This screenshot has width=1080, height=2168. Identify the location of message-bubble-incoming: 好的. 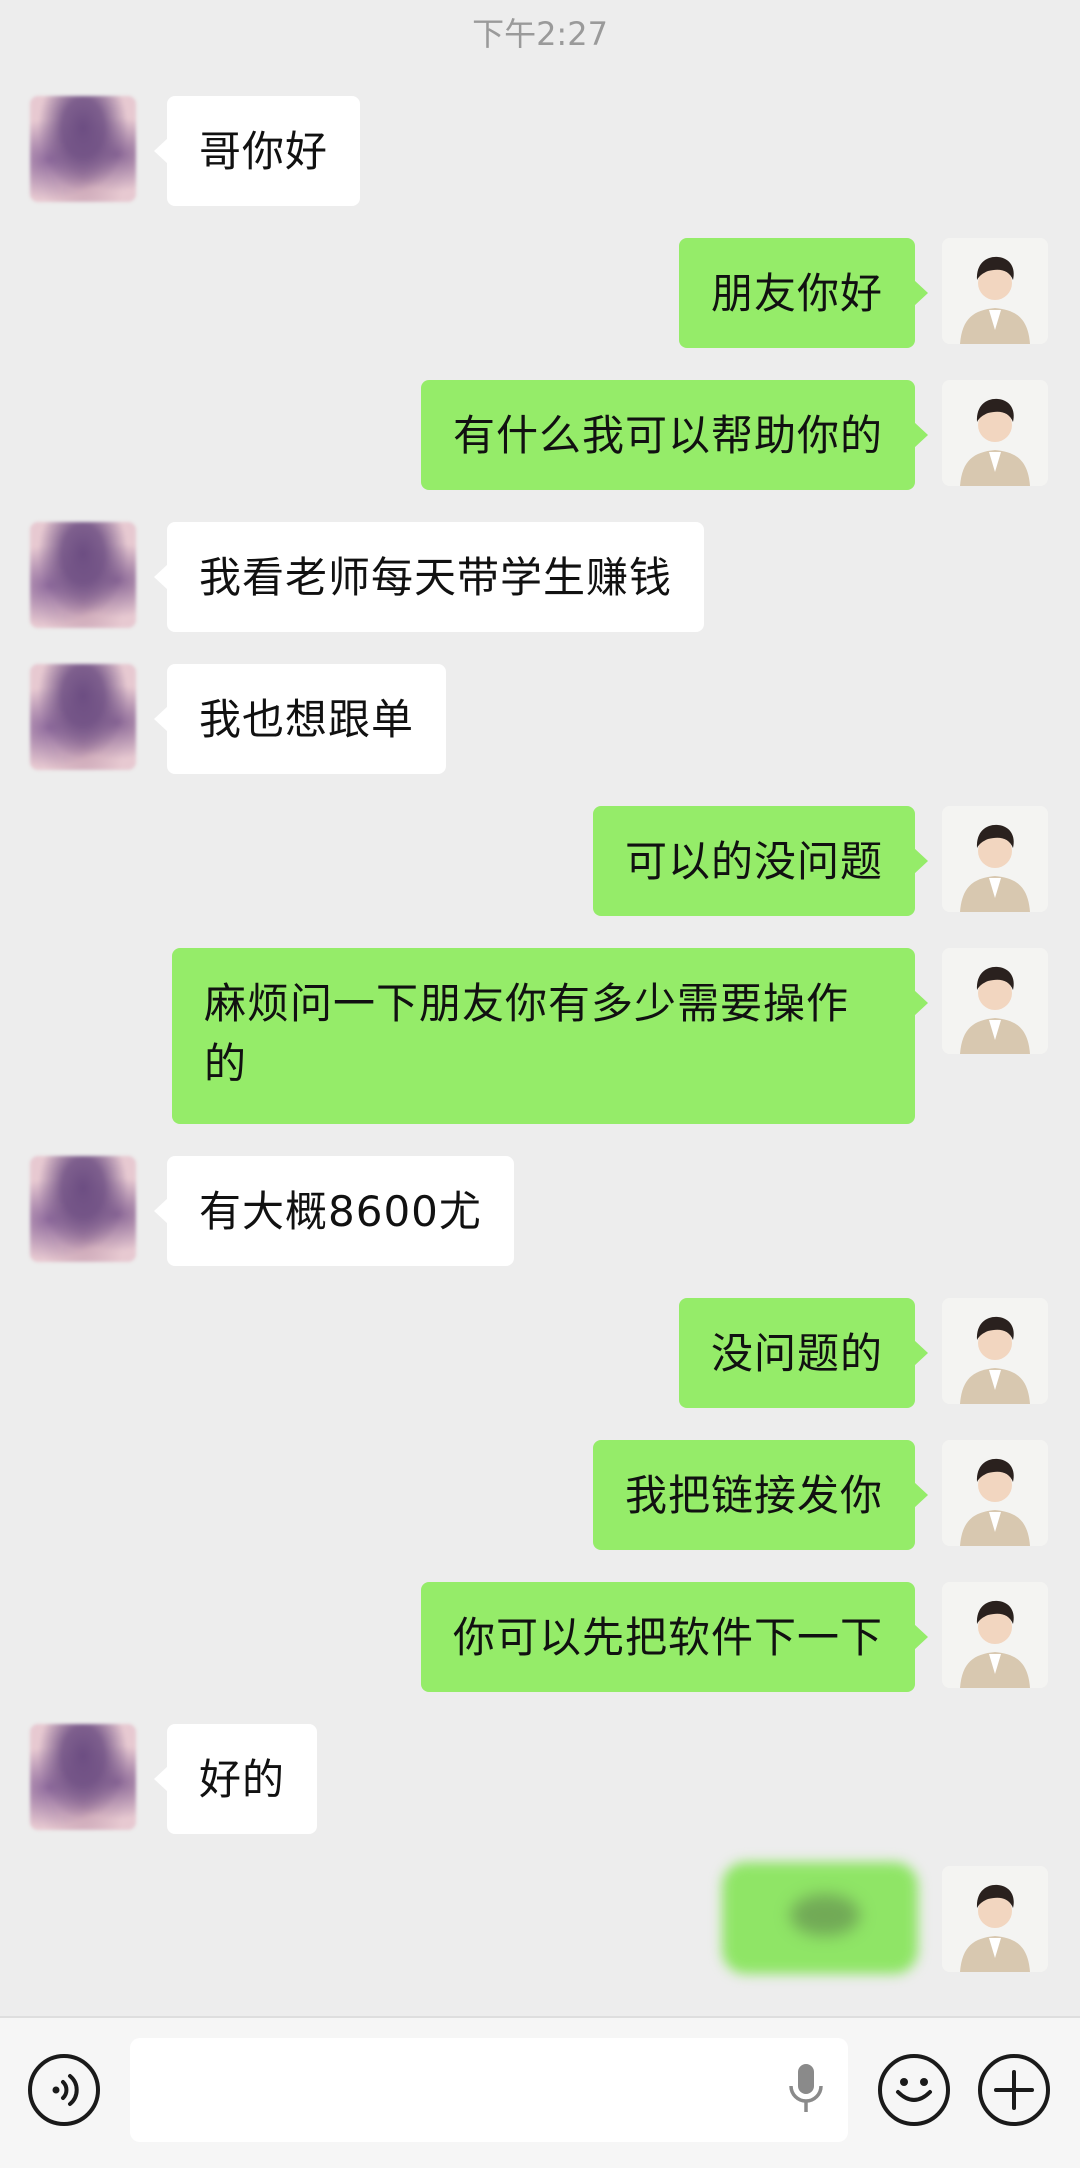
(235, 1779).